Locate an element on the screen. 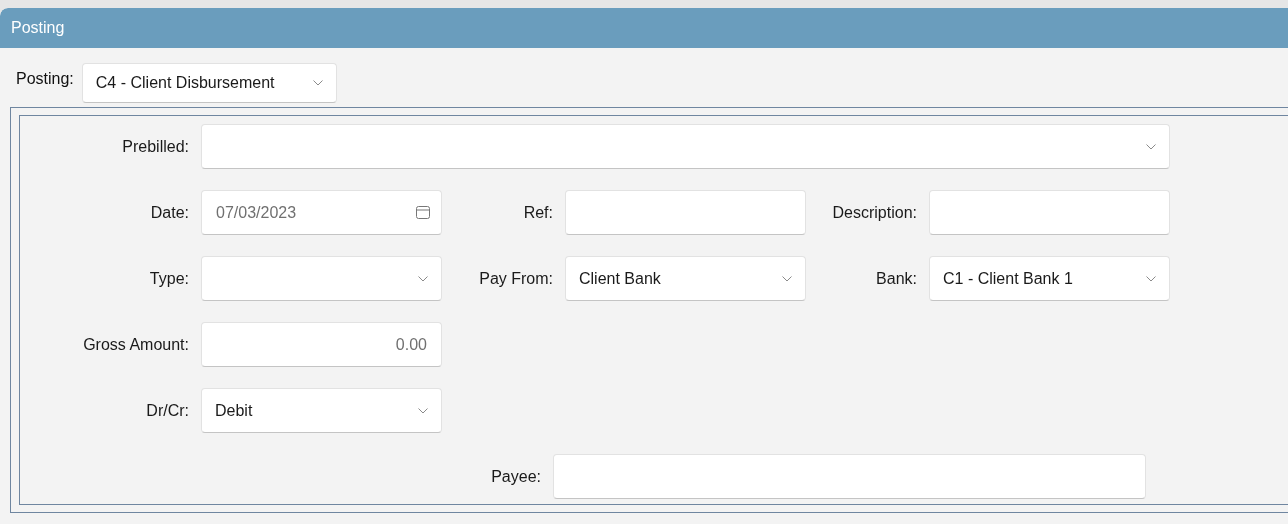 The height and width of the screenshot is (524, 1288). input-field: 0.00 is located at coordinates (321, 344).